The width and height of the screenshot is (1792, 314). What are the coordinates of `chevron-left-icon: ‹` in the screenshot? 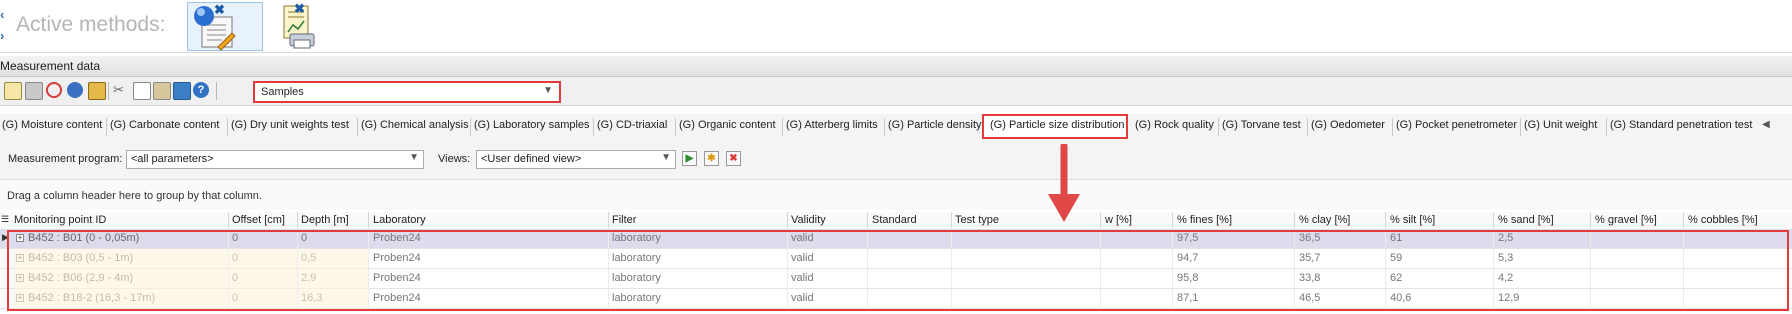 It's located at (5, 14).